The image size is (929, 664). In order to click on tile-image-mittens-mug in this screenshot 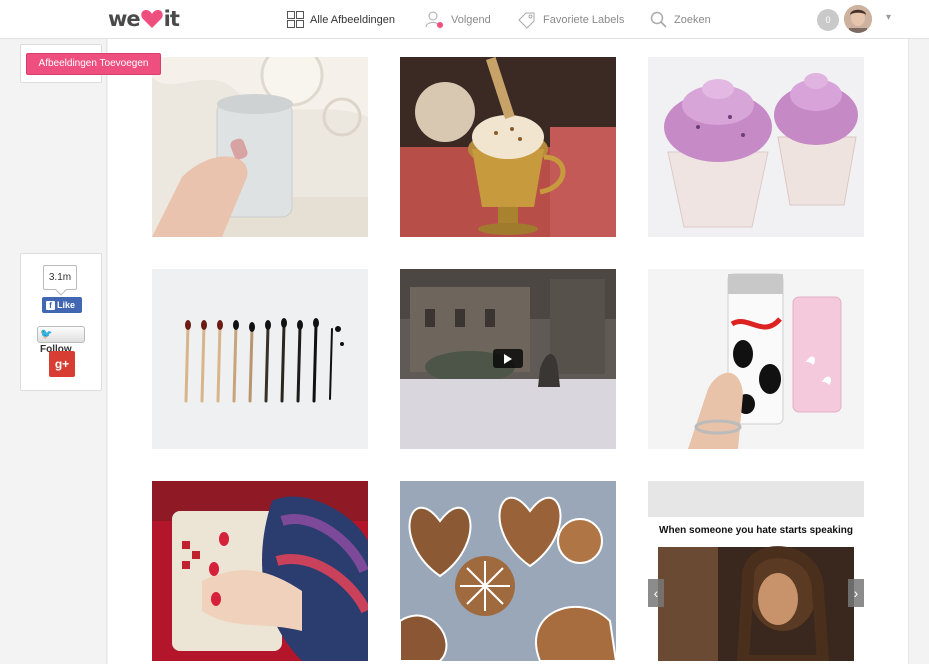, I will do `click(260, 571)`.